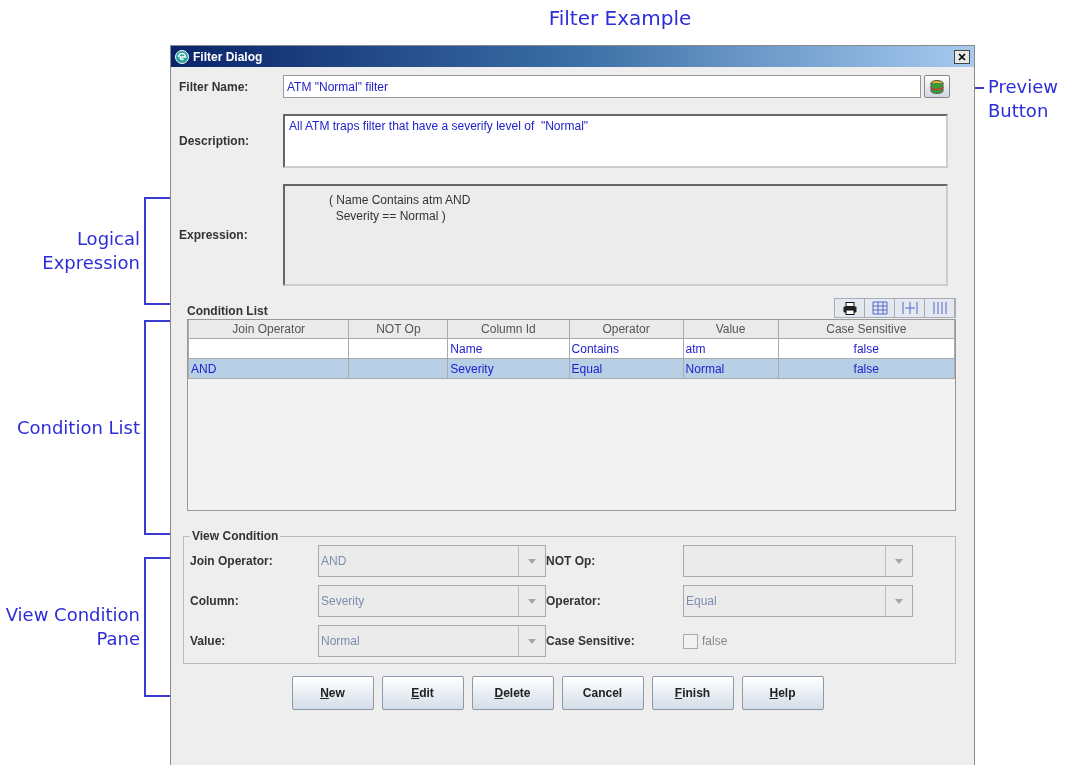  Describe the element at coordinates (615, 235) in the screenshot. I see `expression-area: ( Name Contains atm AND Severity == Normal )` at that location.